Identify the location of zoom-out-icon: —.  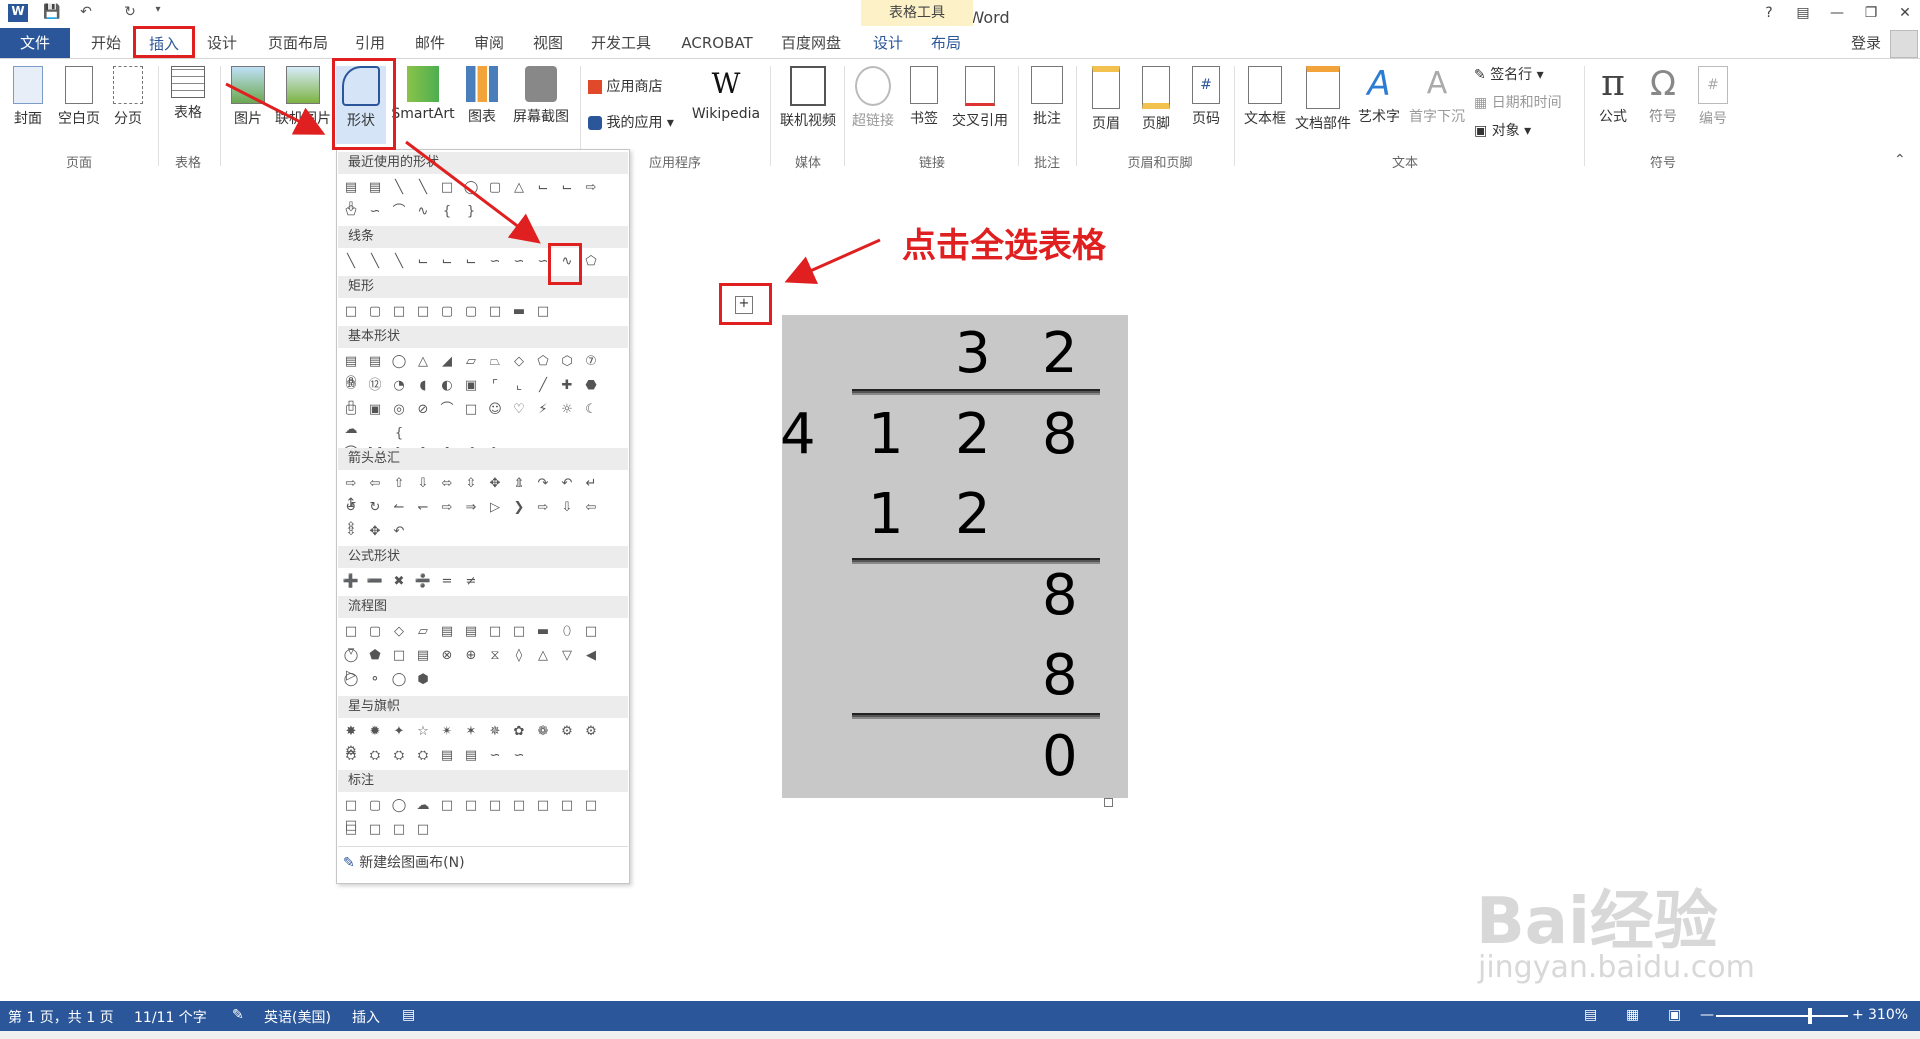
(1707, 1015).